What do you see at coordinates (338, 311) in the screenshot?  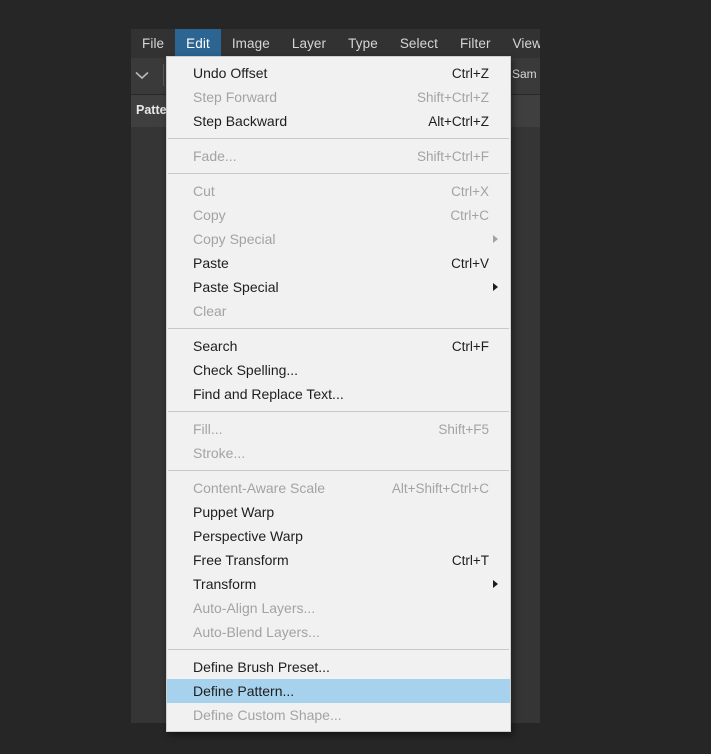 I see `menu-item-clear: Clear` at bounding box center [338, 311].